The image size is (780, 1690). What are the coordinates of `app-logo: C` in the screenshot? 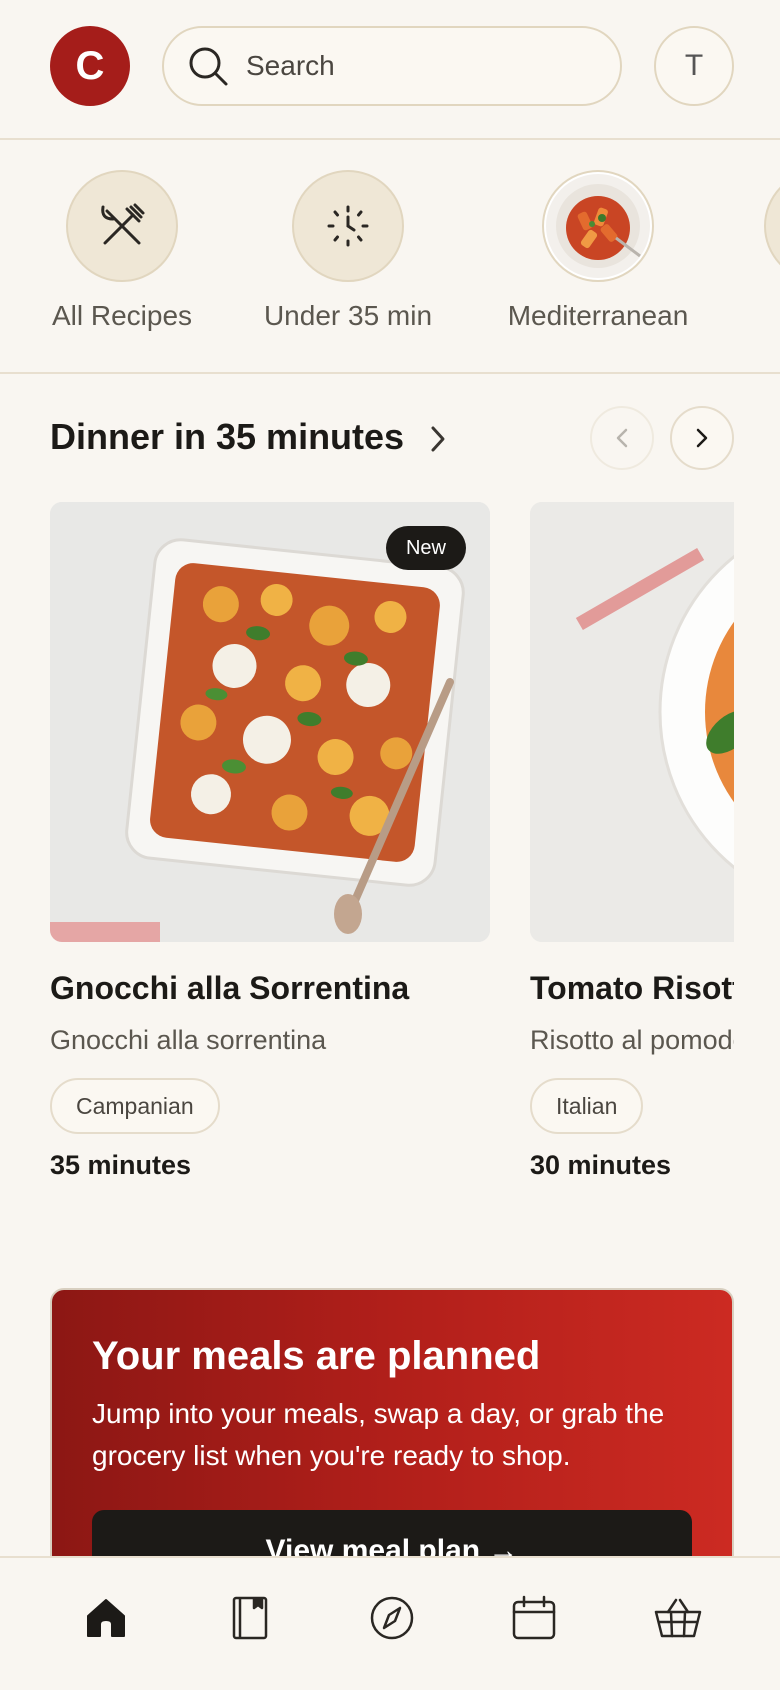 It's located at (90, 66).